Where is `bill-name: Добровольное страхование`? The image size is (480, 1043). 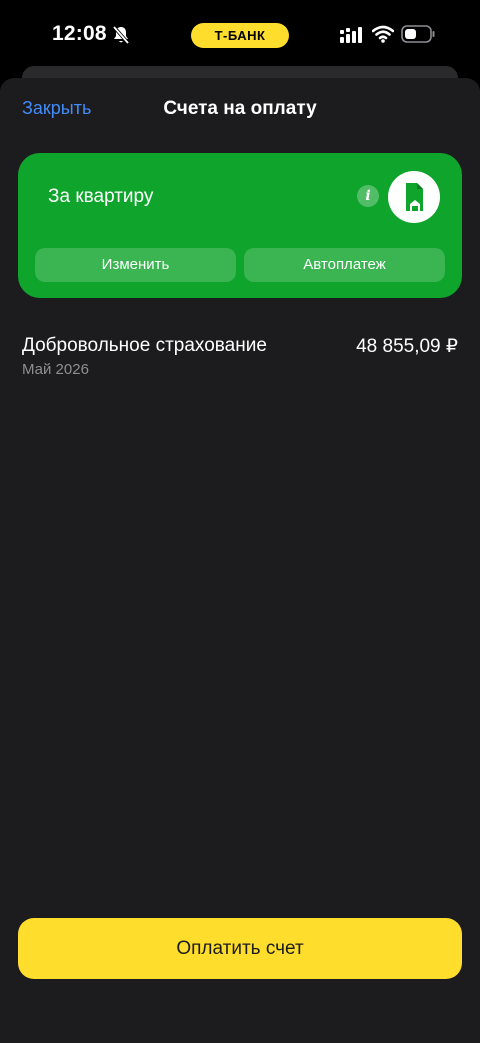 bill-name: Добровольное страхование is located at coordinates (144, 345).